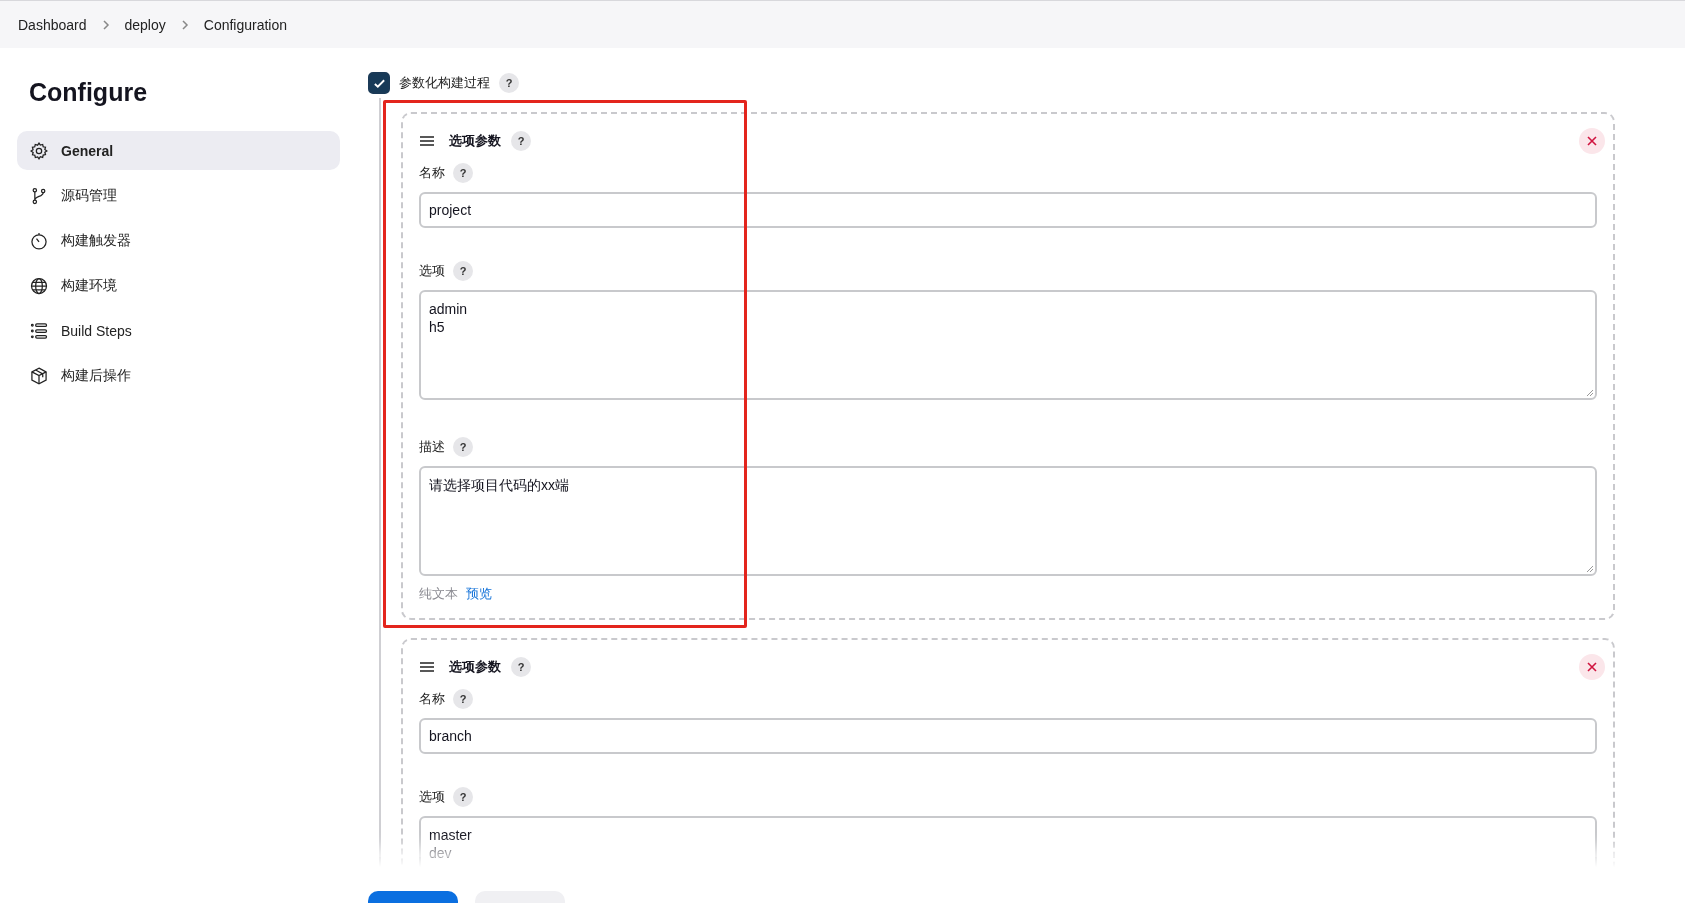 This screenshot has width=1685, height=903. Describe the element at coordinates (432, 447) in the screenshot. I see `field-label: 描述` at that location.